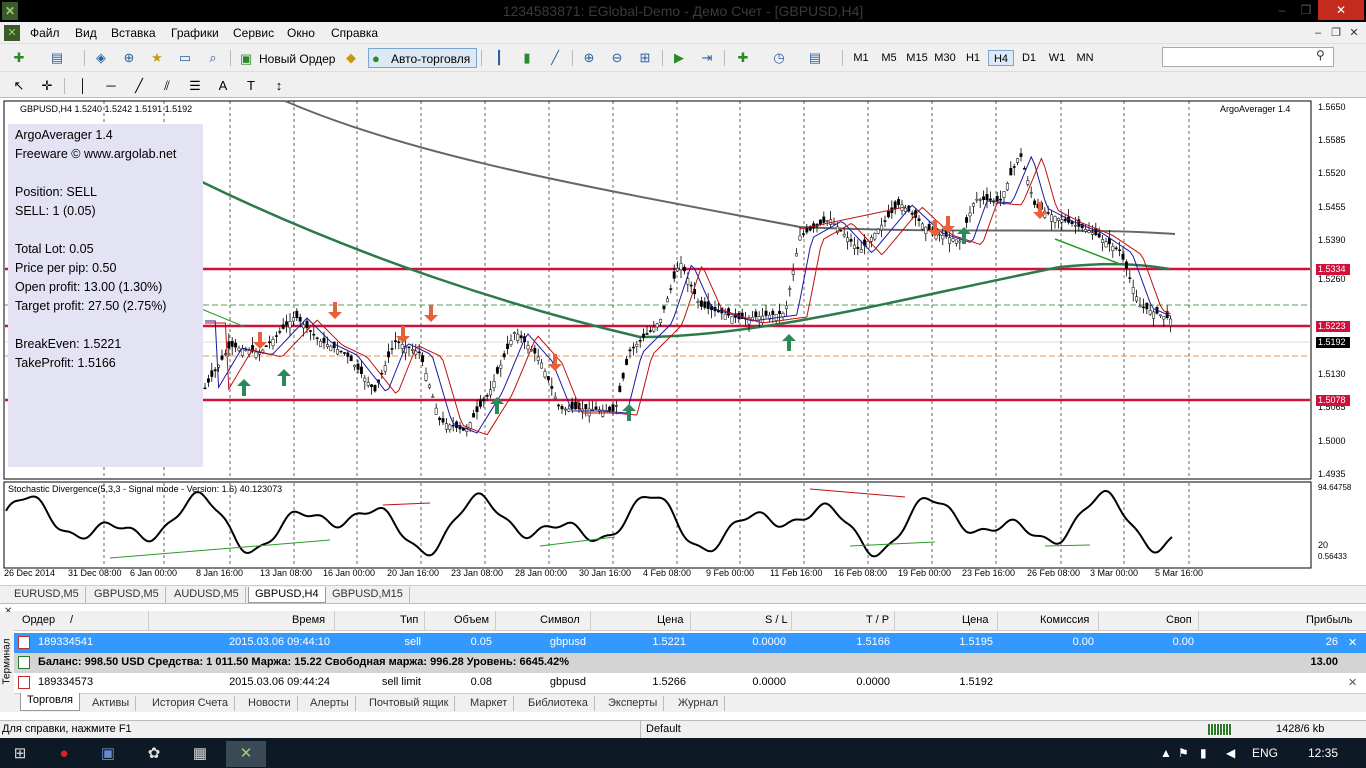 Image resolution: width=1366 pixels, height=768 pixels. I want to click on candlestick-icon: ▮, so click(527, 58).